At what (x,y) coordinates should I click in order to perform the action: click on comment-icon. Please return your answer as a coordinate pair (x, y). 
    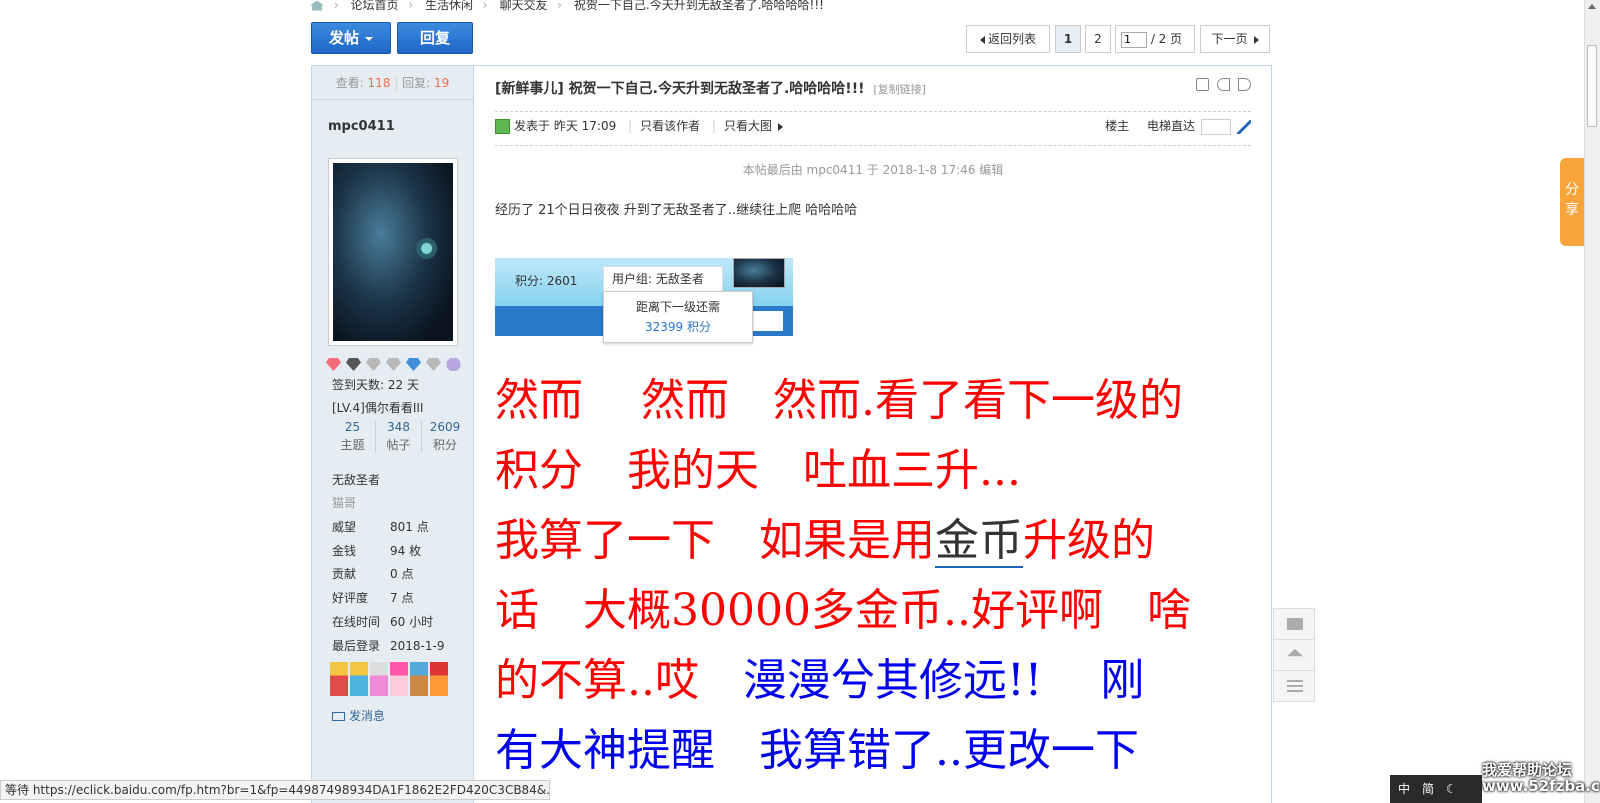
    Looking at the image, I should click on (1295, 624).